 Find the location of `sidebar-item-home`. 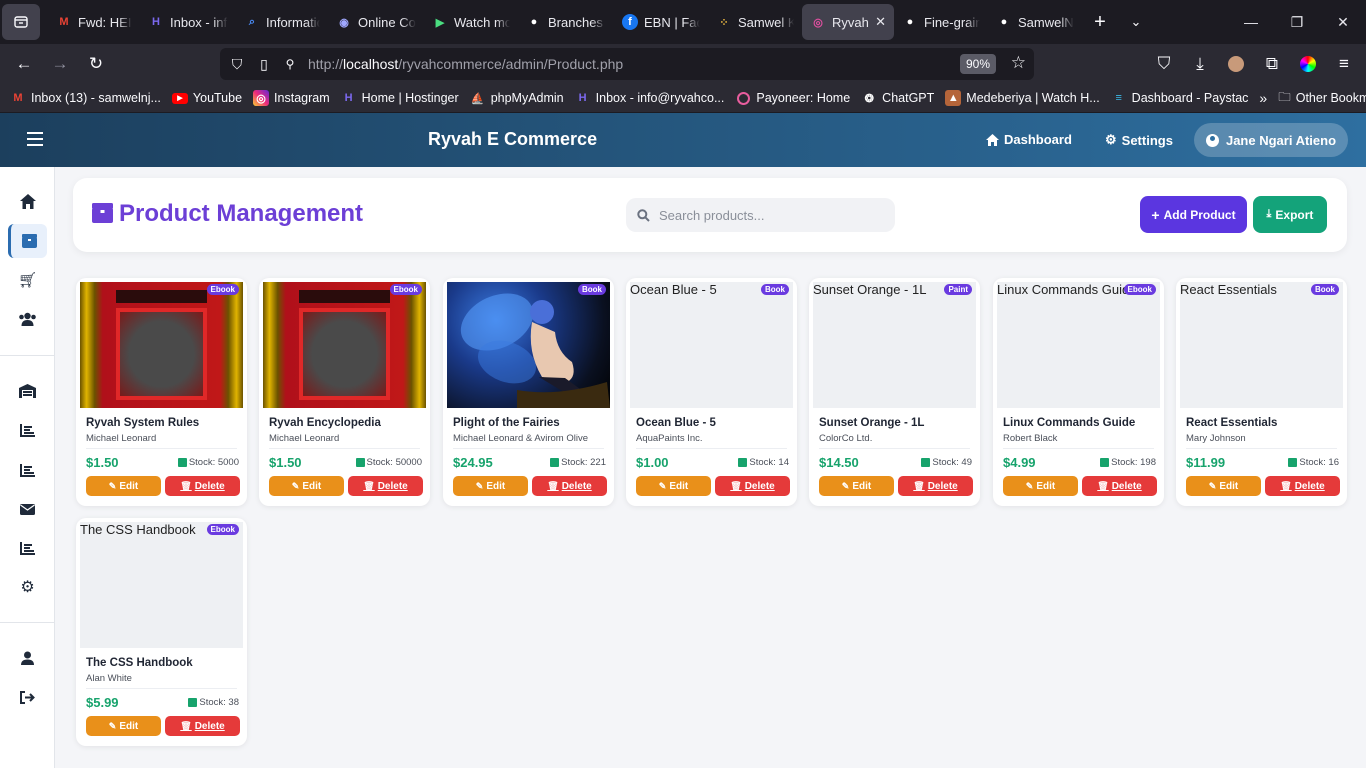

sidebar-item-home is located at coordinates (27, 201).